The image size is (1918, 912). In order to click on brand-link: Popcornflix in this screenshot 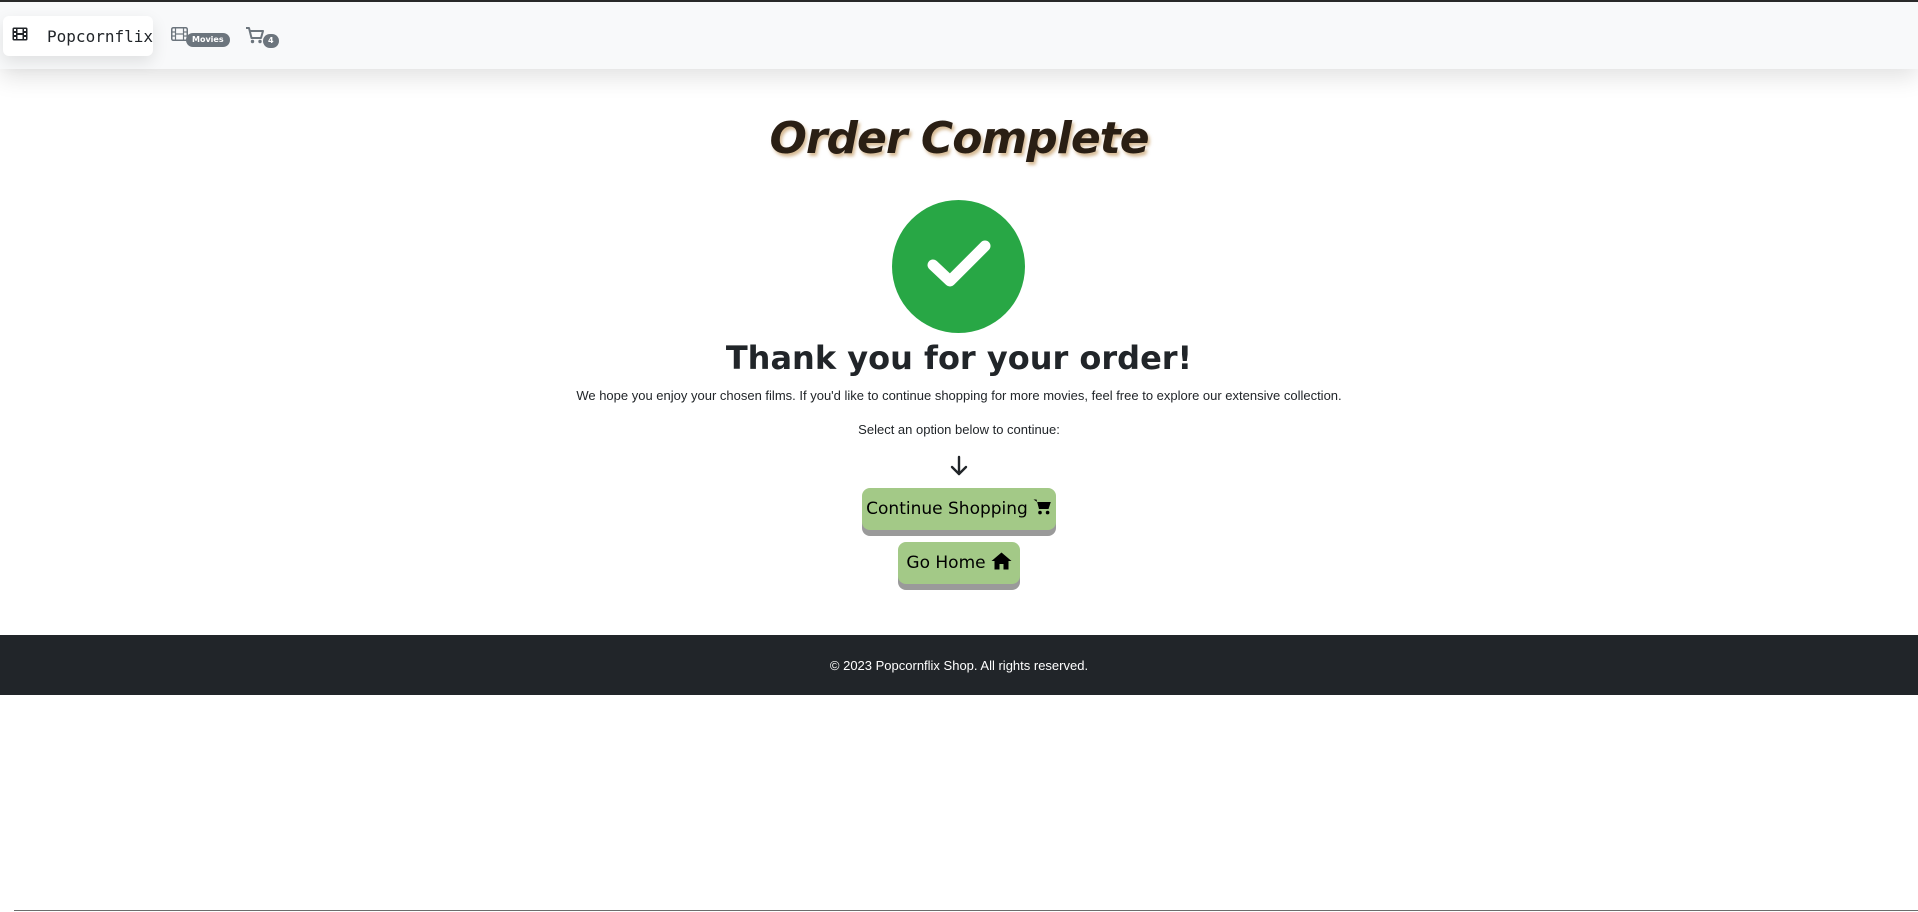, I will do `click(78, 36)`.